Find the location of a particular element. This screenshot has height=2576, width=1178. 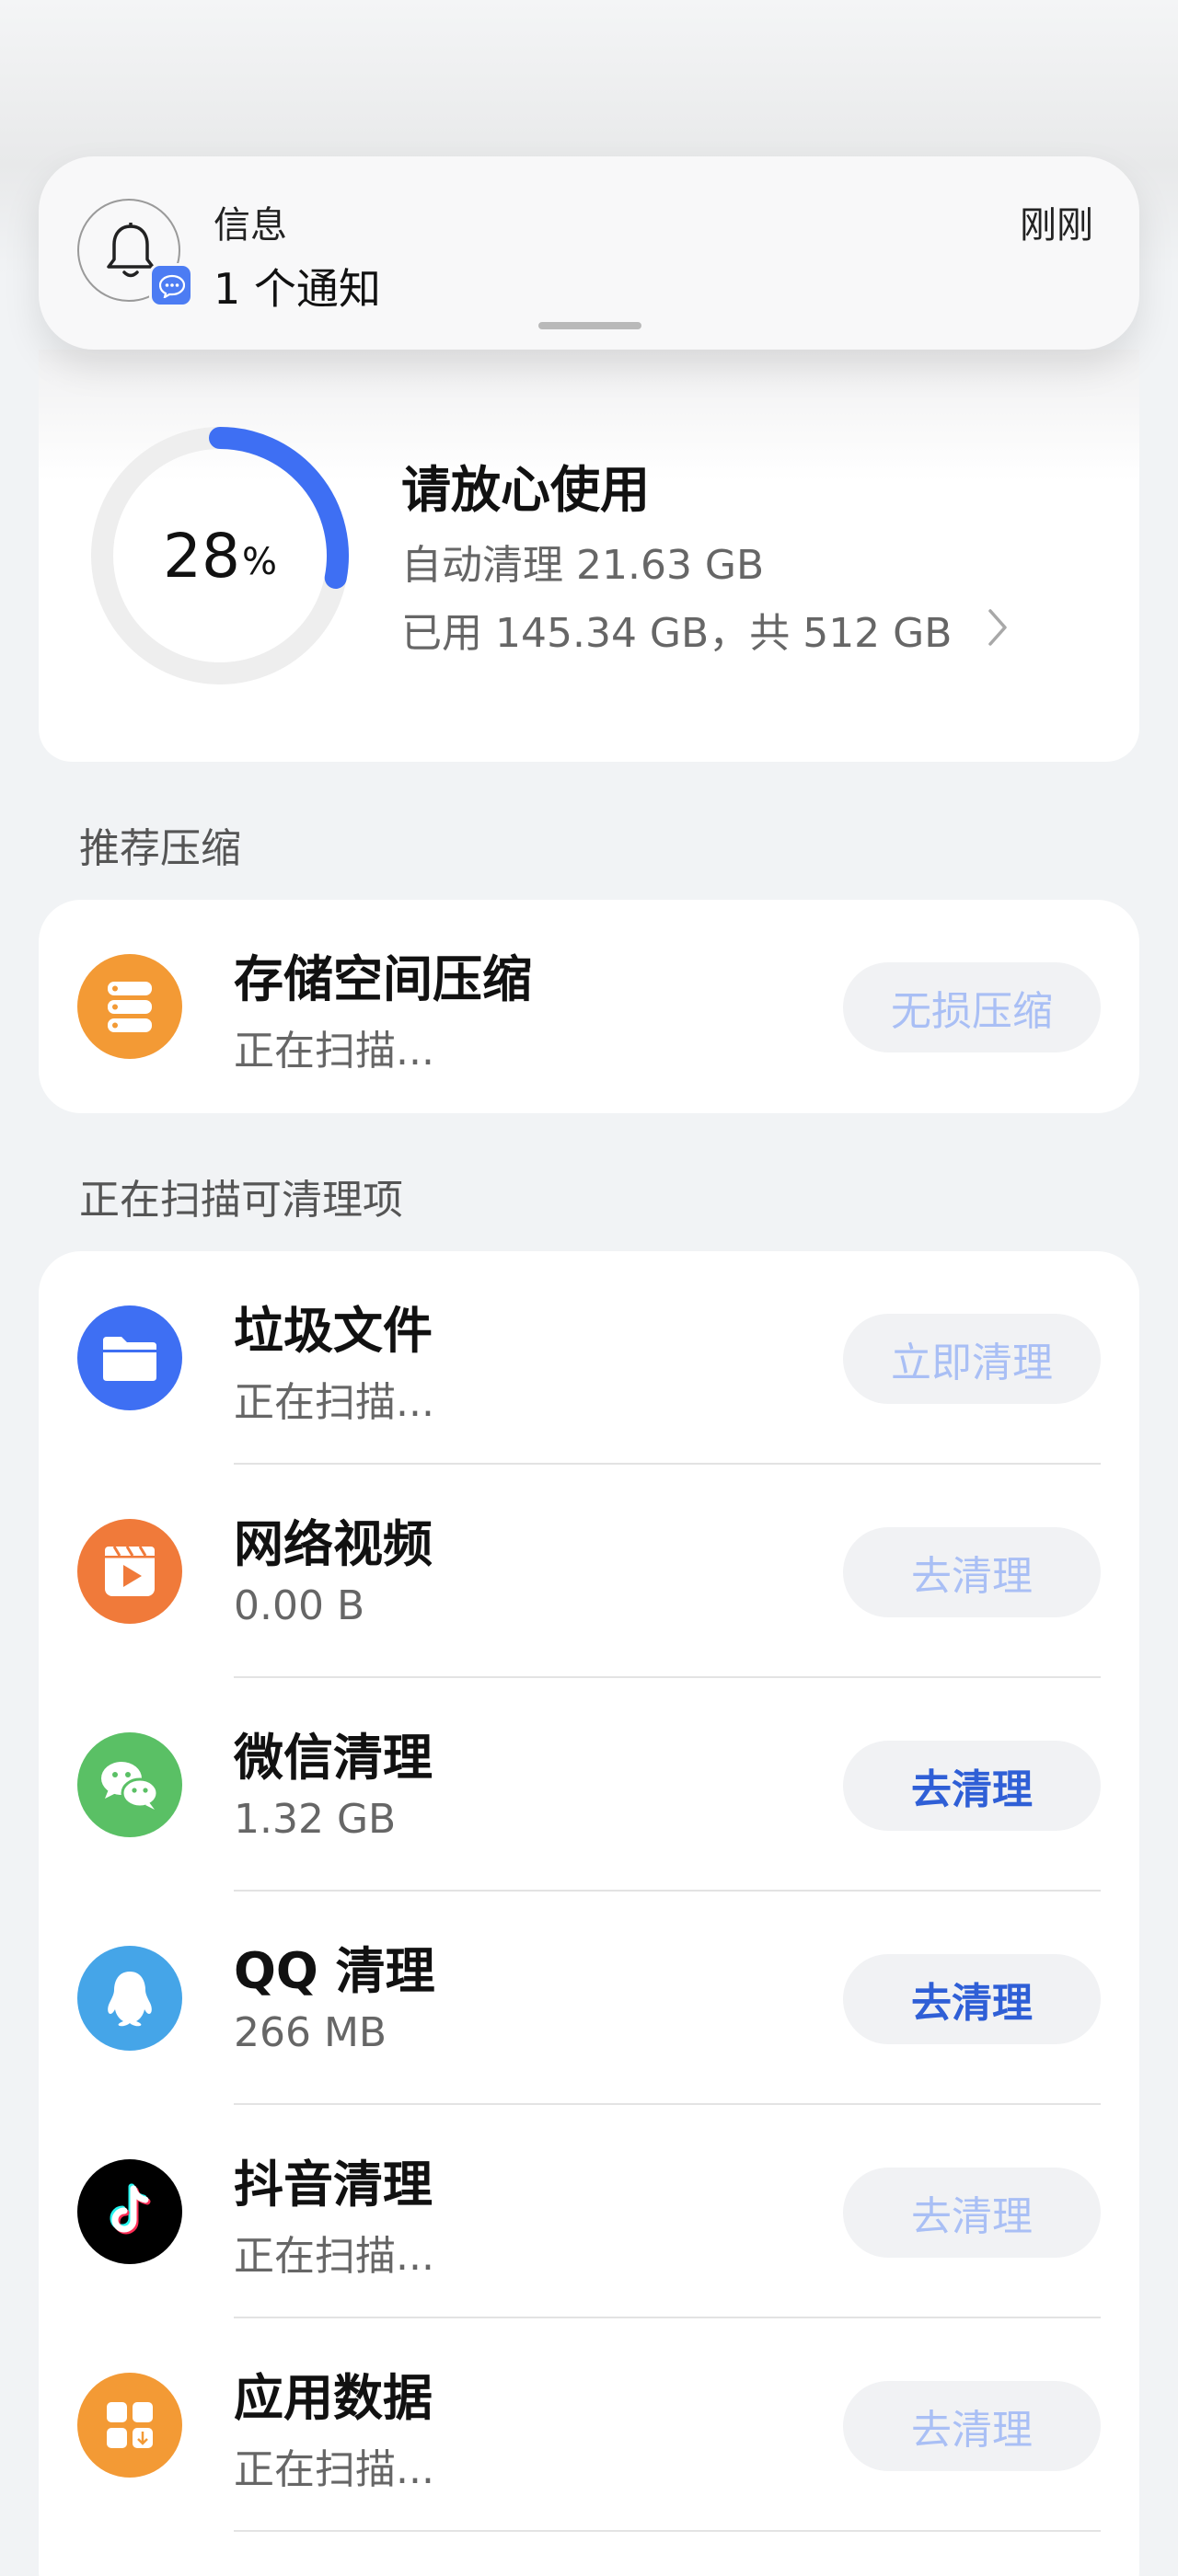

tiktok-icon is located at coordinates (129, 2211).